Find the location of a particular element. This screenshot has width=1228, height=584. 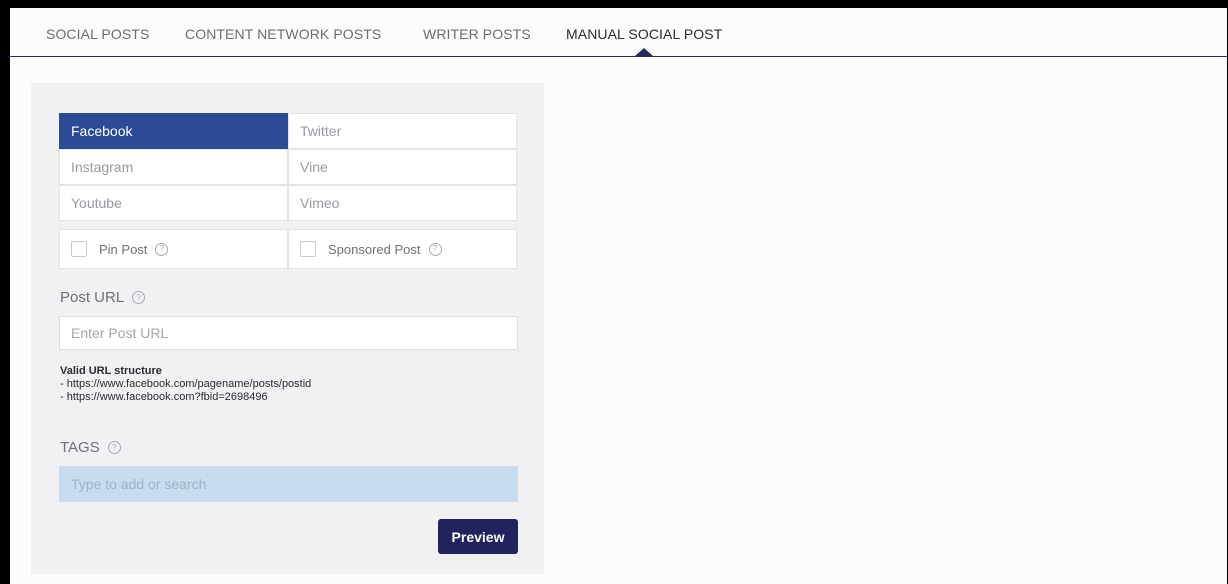

hint-title: Valid URL structure is located at coordinates (111, 371).